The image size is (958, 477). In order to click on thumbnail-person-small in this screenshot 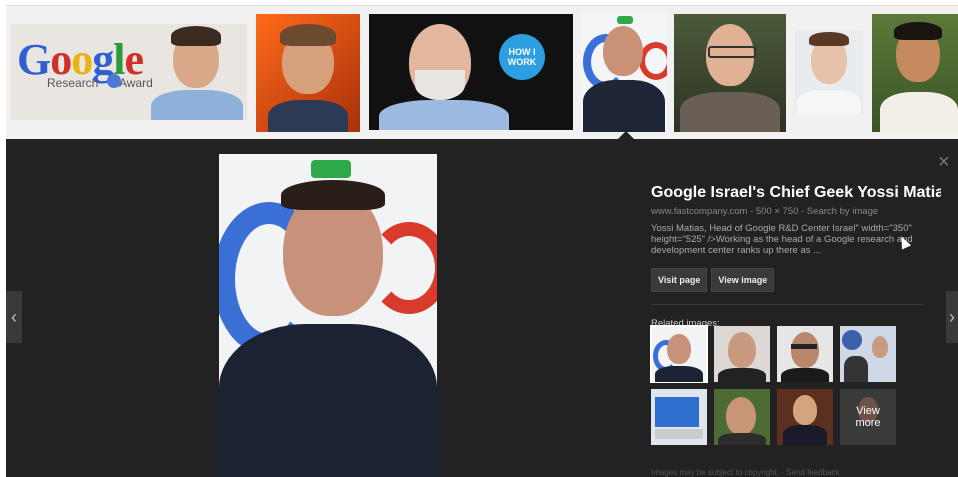, I will do `click(829, 72)`.